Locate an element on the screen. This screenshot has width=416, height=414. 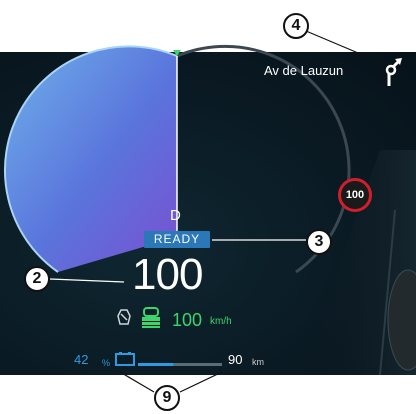
range-unit: km is located at coordinates (258, 362).